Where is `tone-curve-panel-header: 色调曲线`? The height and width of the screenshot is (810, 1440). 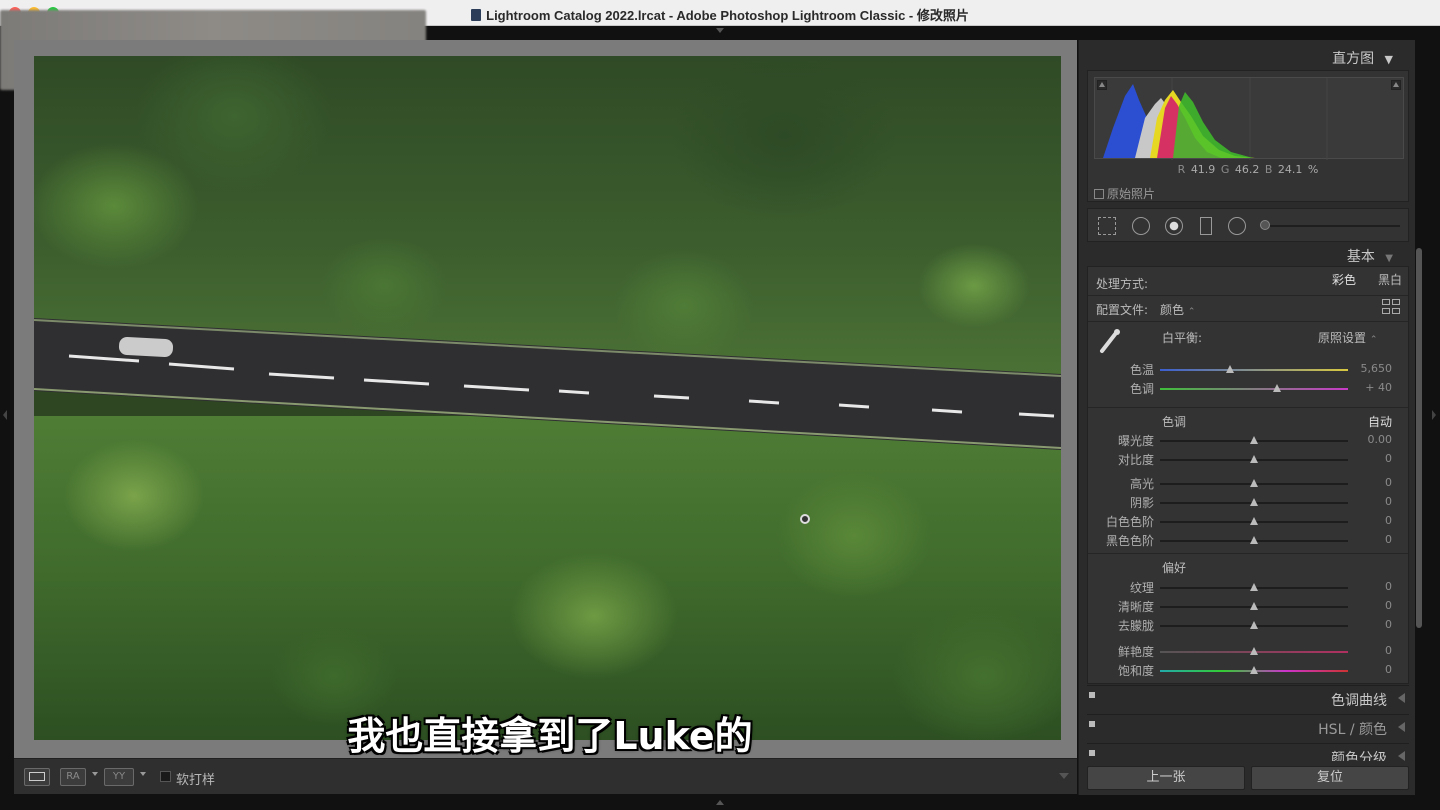
tone-curve-panel-header: 色调曲线 is located at coordinates (1248, 697).